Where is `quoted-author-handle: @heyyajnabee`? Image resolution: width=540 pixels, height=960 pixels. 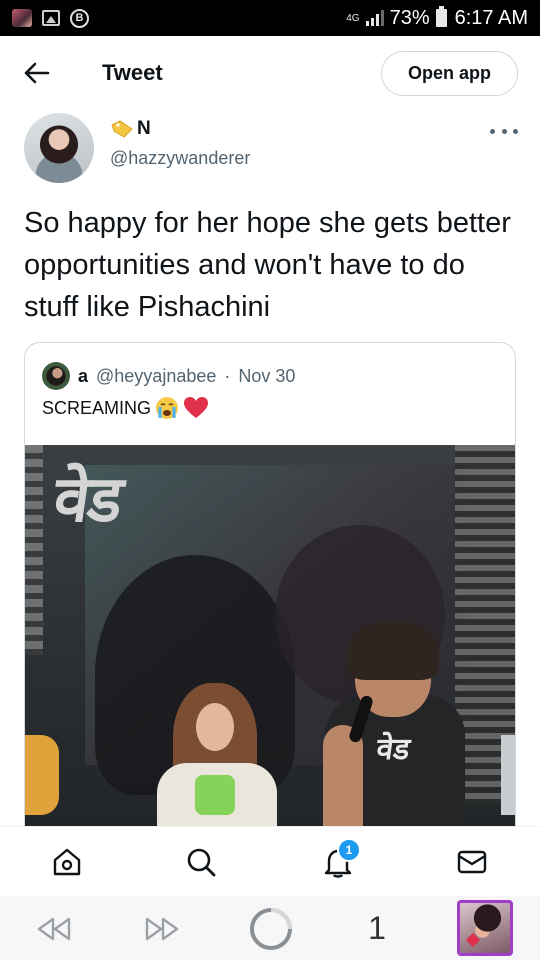
quoted-author-handle: @heyyajnabee is located at coordinates (156, 375).